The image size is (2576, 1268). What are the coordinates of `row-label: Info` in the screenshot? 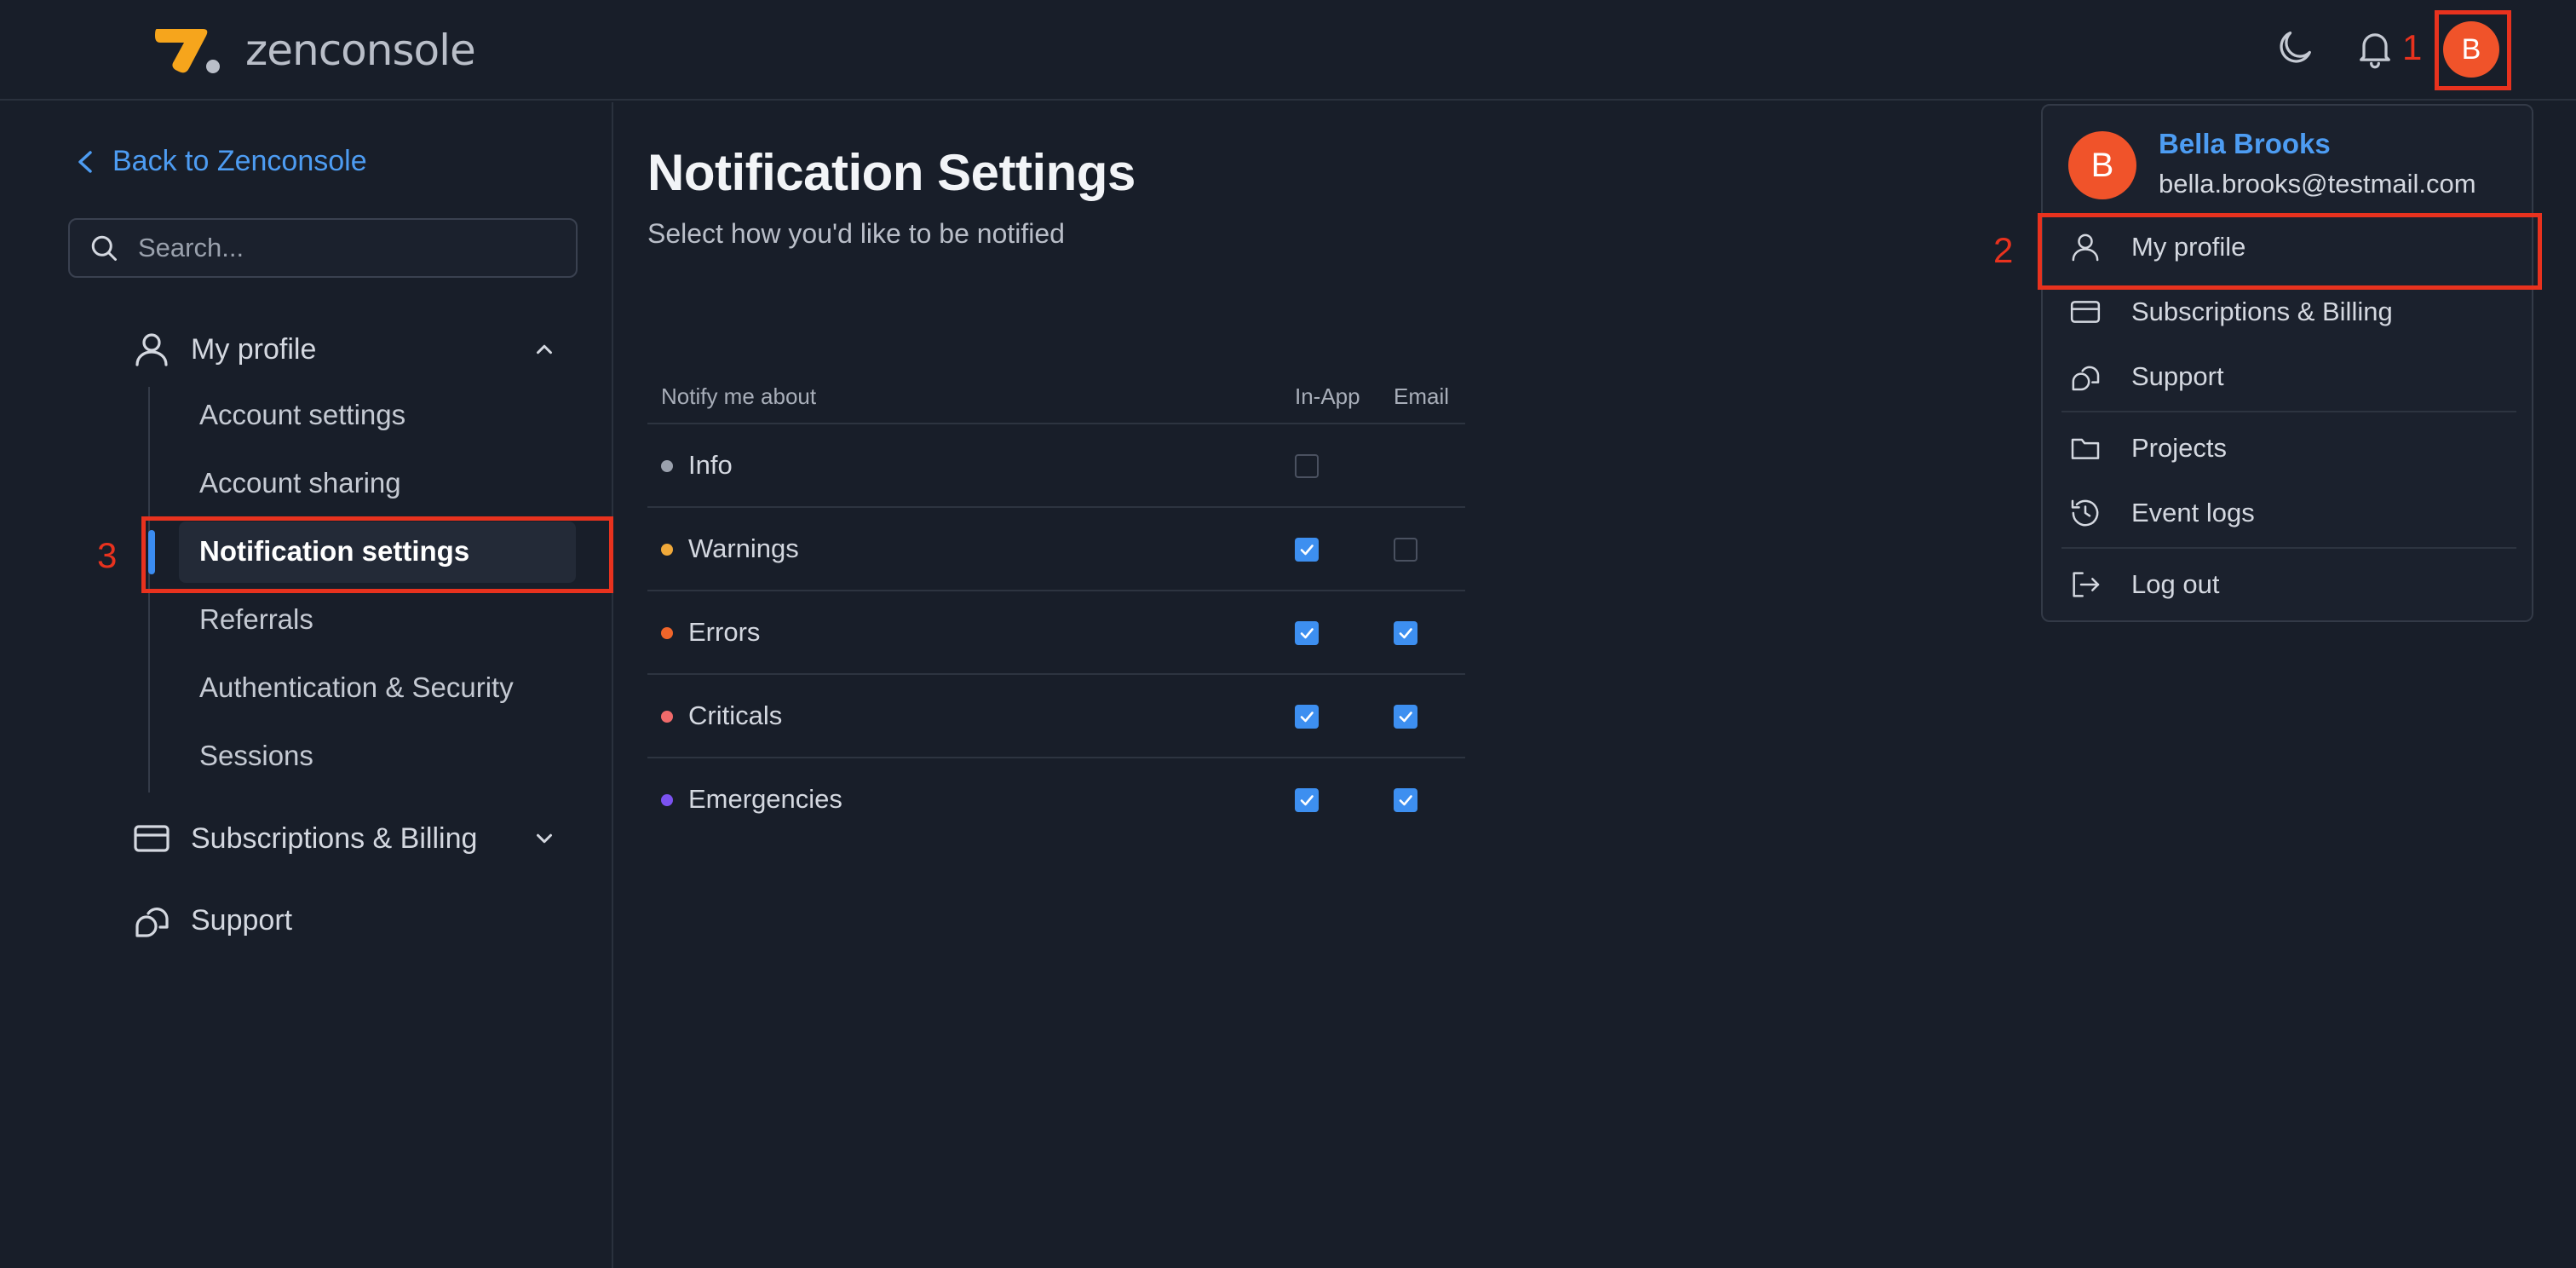 It's located at (710, 465).